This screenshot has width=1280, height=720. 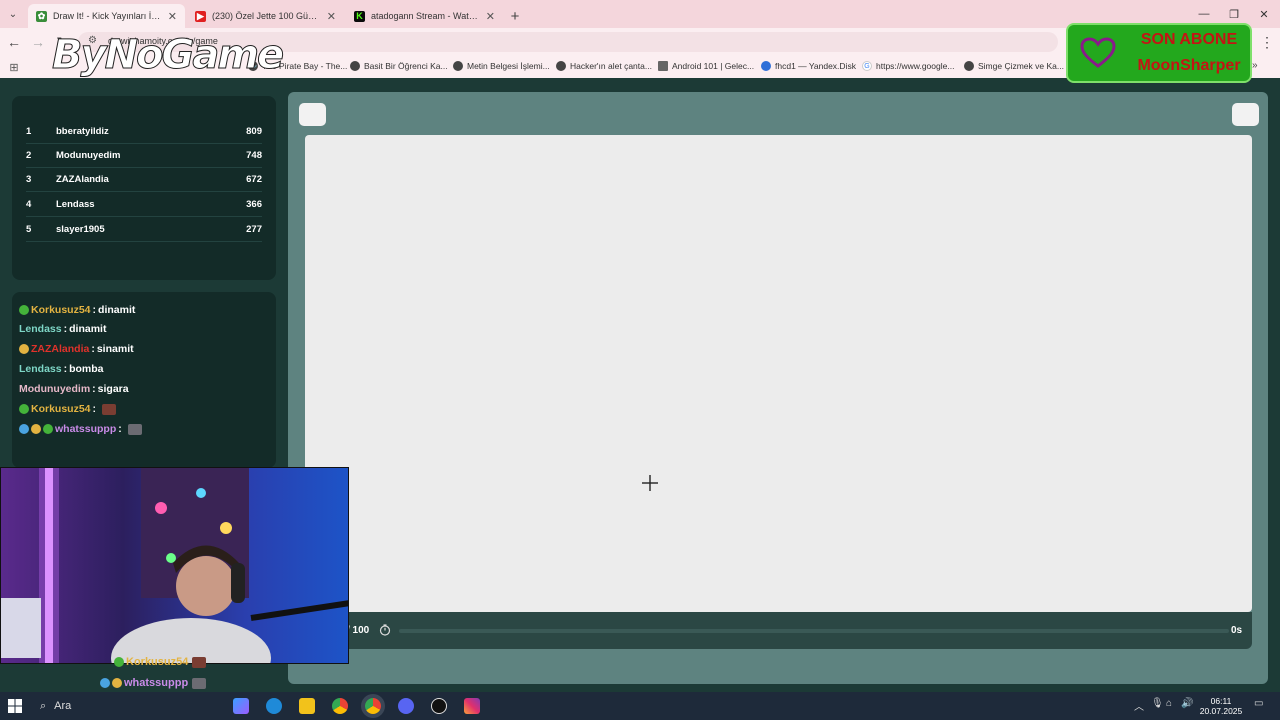 I want to click on leaderboard-row: 1 bberatyildiz 809, so click(x=144, y=132).